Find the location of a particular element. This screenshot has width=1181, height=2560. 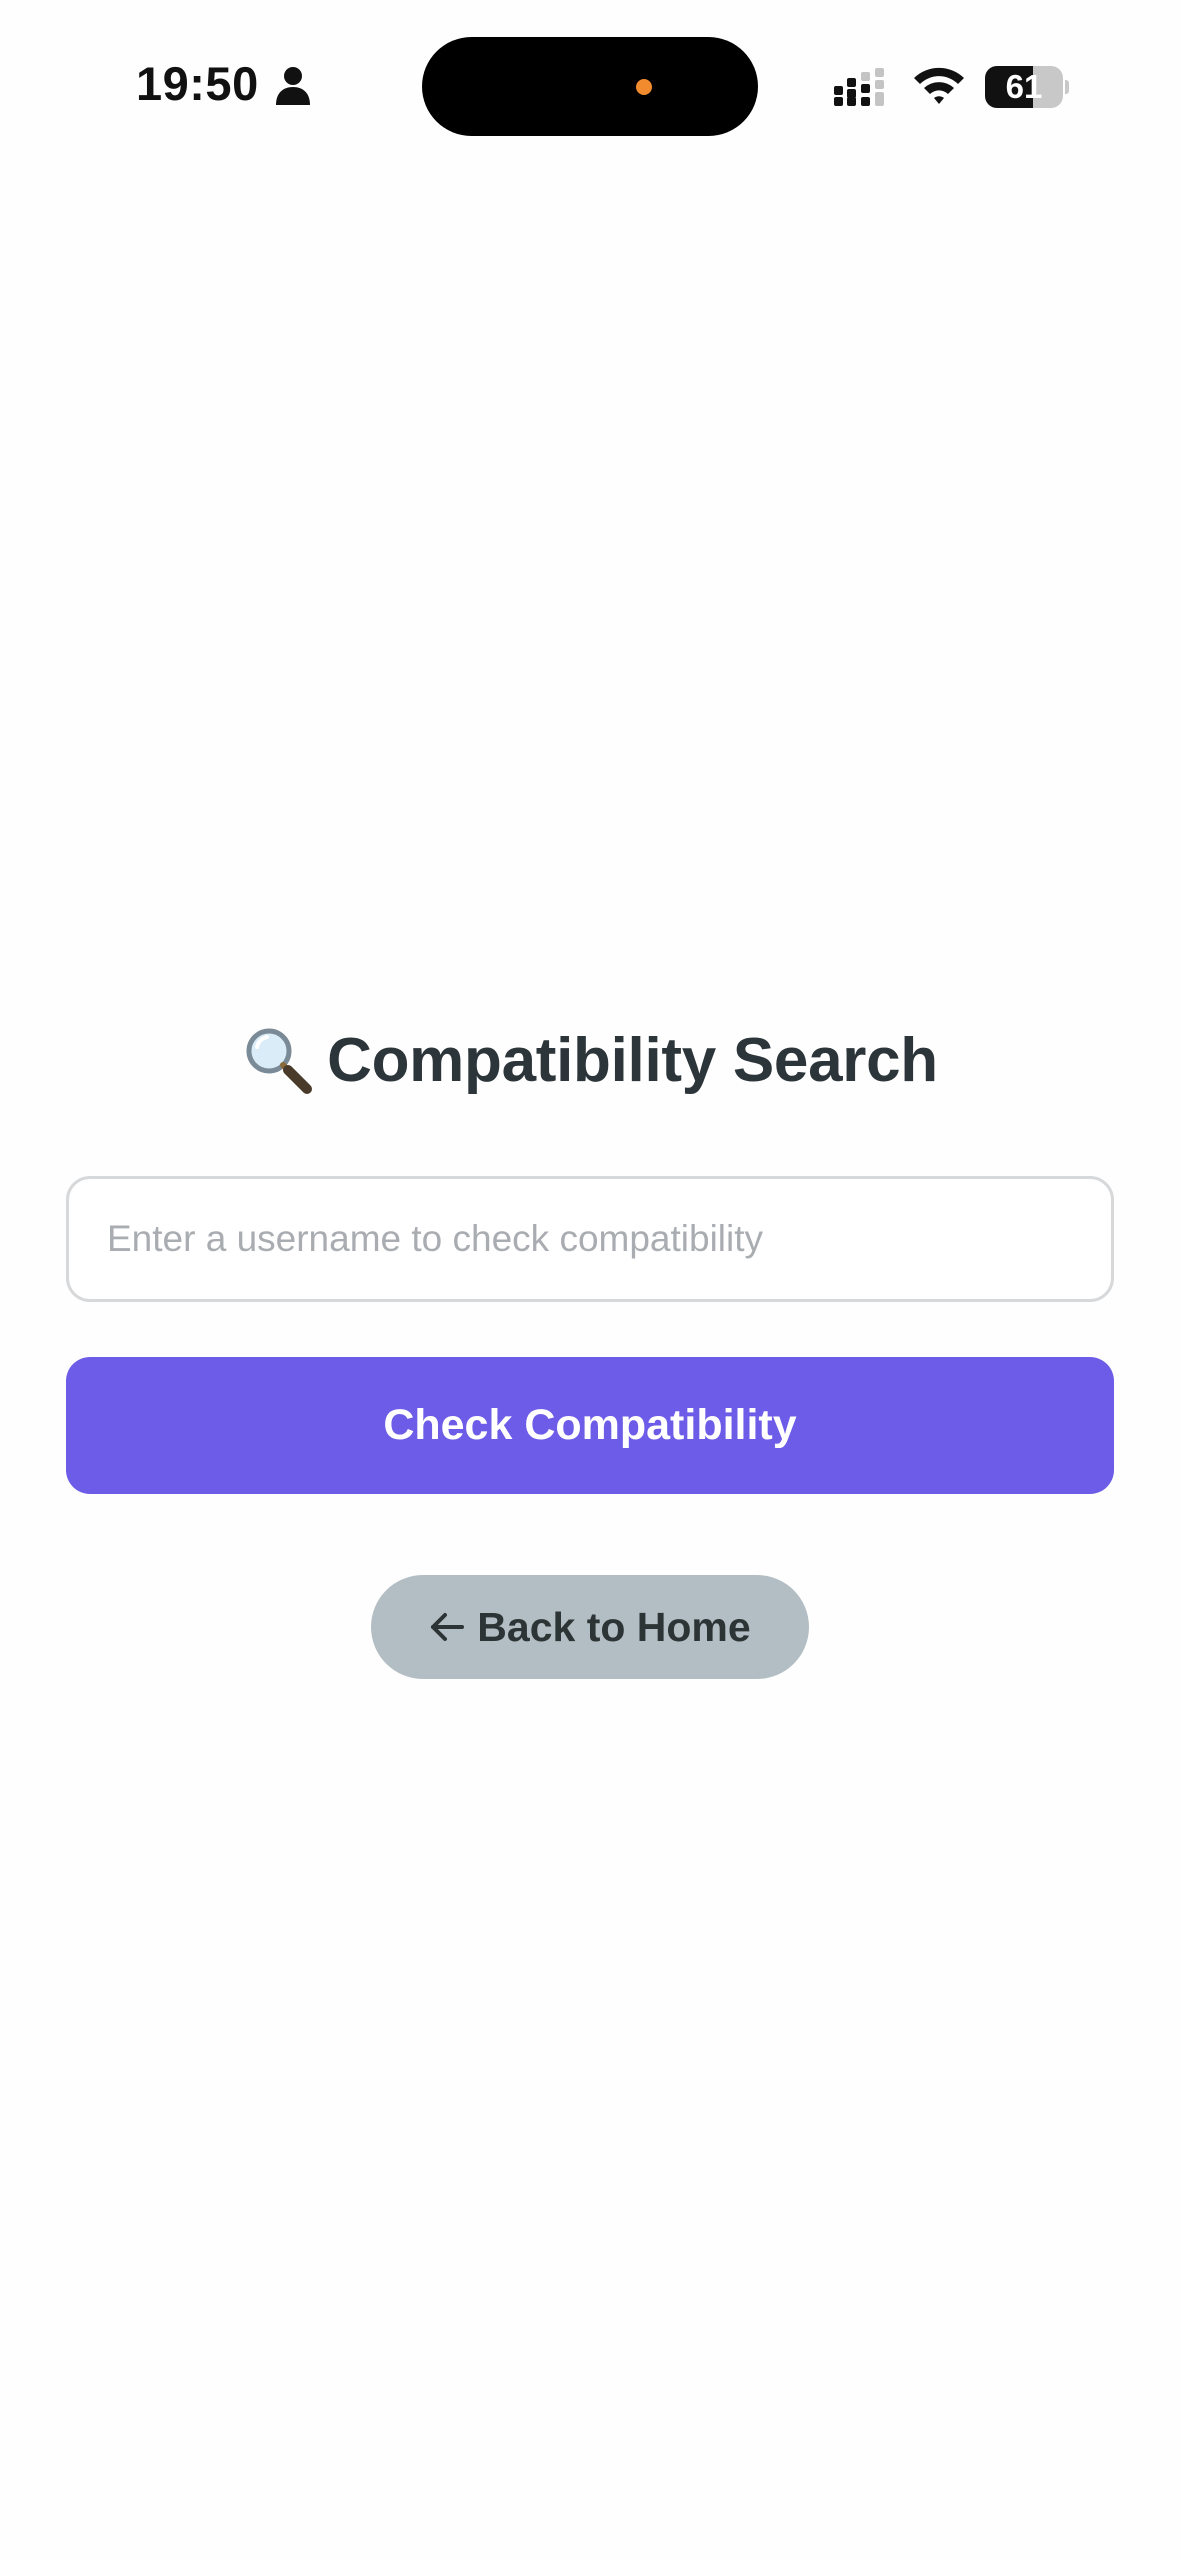

page-header: Compatibility Search is located at coordinates (590, 1060).